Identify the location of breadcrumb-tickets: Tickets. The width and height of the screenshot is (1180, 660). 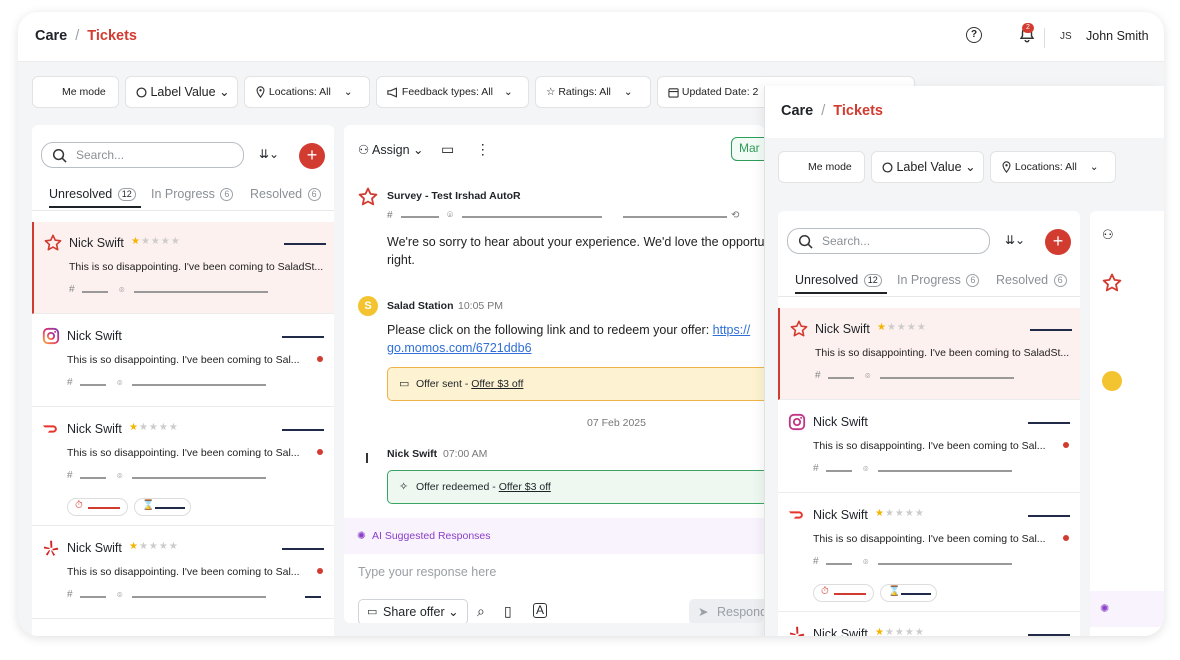
(858, 111).